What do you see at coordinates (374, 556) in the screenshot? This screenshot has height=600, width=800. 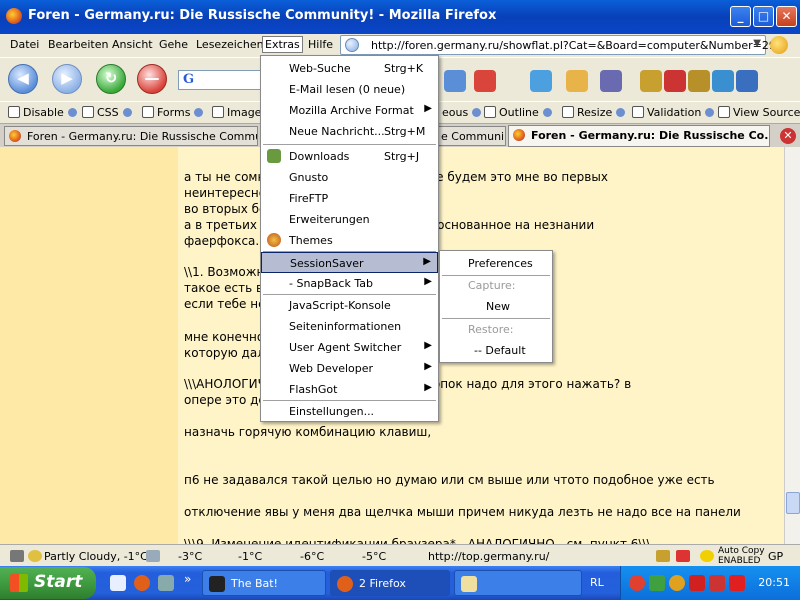 I see `temp-4: -5°C` at bounding box center [374, 556].